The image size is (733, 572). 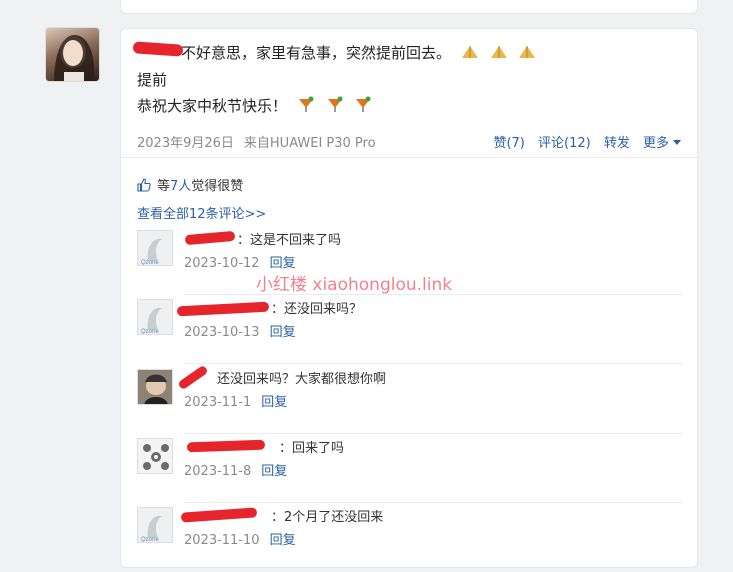 What do you see at coordinates (144, 185) in the screenshot?
I see `thumbs-up-icon` at bounding box center [144, 185].